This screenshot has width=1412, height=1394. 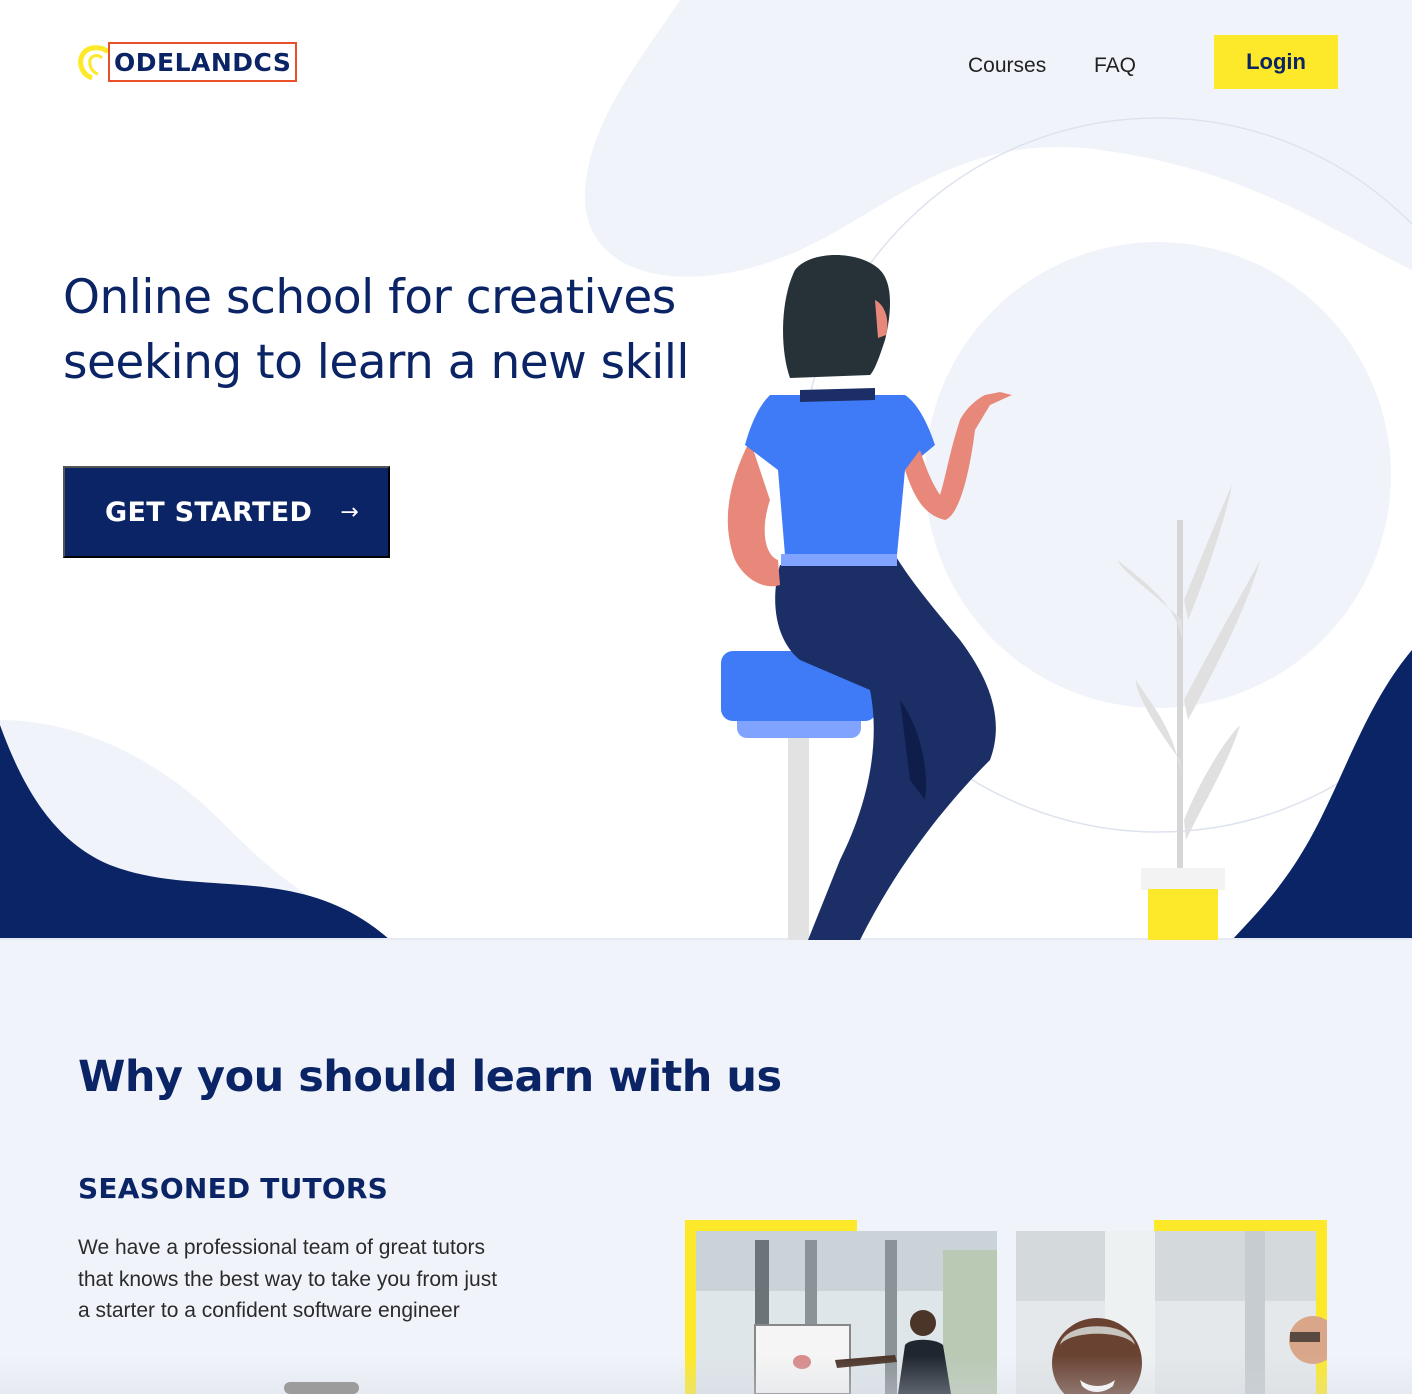 I want to click on hero-title-line2: seeking to learn a new skill, so click(x=376, y=362).